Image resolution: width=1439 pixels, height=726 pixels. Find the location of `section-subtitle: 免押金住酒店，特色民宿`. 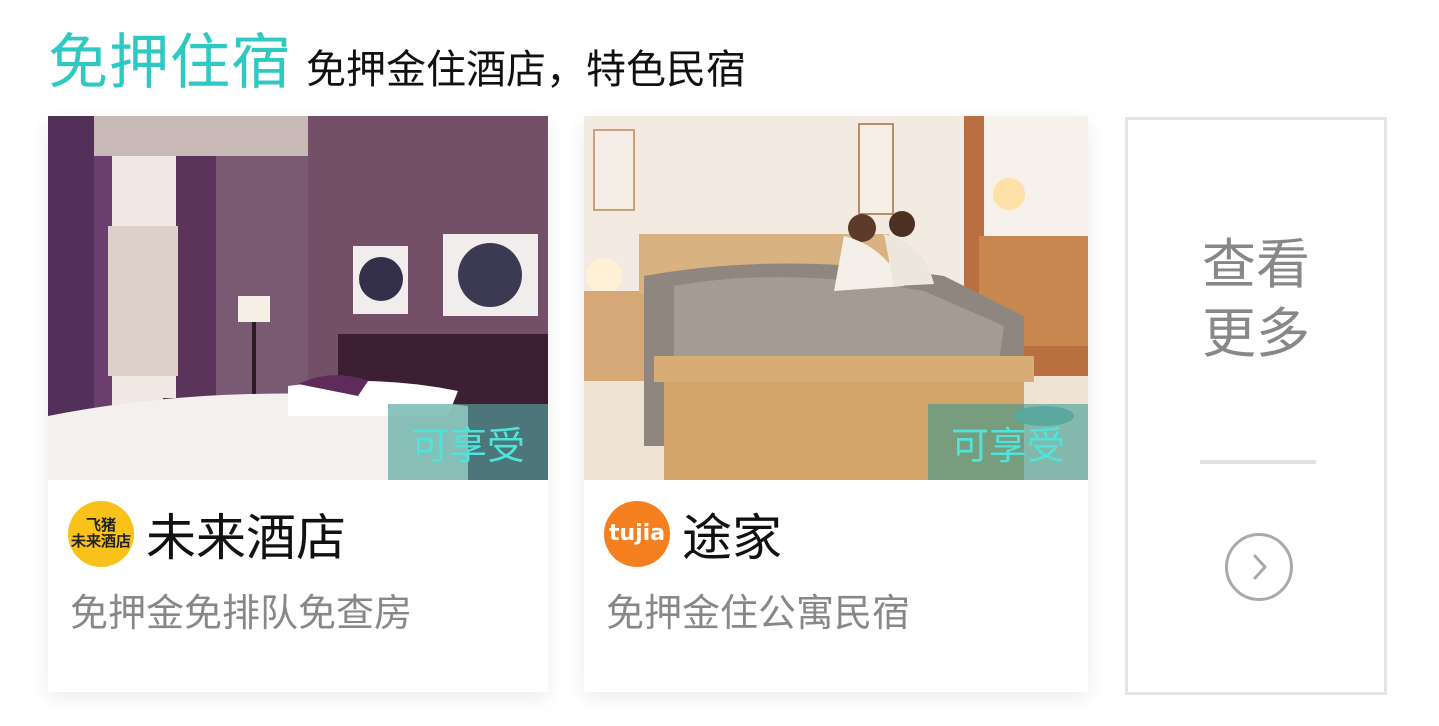

section-subtitle: 免押金住酒店，特色民宿 is located at coordinates (526, 70).